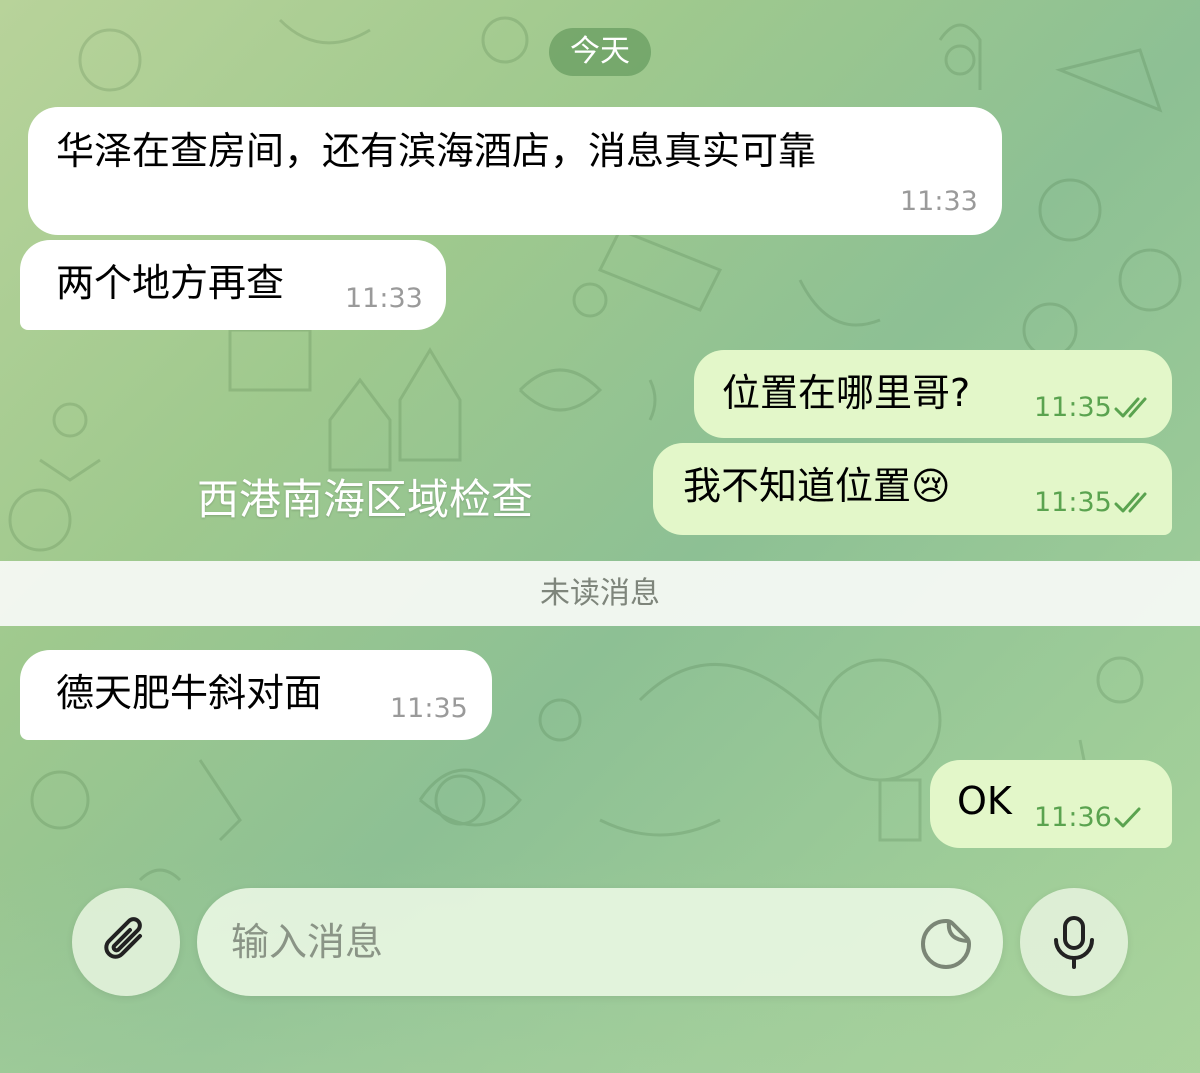 The height and width of the screenshot is (1073, 1200). I want to click on message-text: 位置在哪里哥?, so click(846, 393).